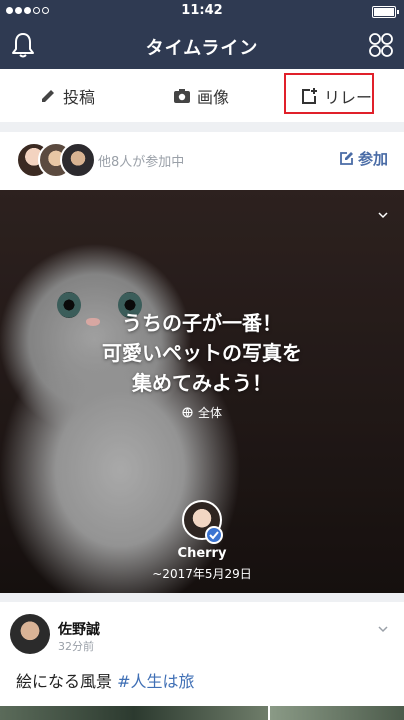  I want to click on edit-icon, so click(346, 158).